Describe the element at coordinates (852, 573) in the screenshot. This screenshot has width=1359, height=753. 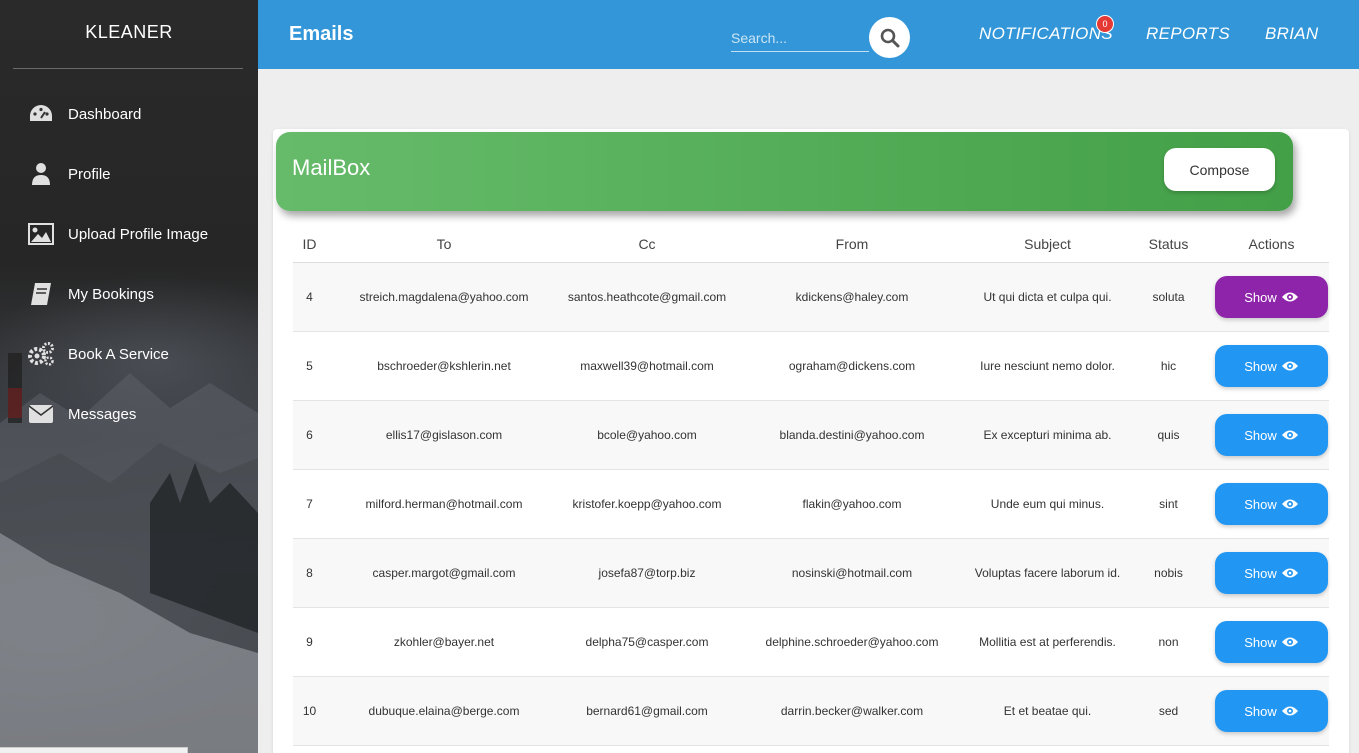
I see `cell-from: nosinski@hotmail.com` at that location.